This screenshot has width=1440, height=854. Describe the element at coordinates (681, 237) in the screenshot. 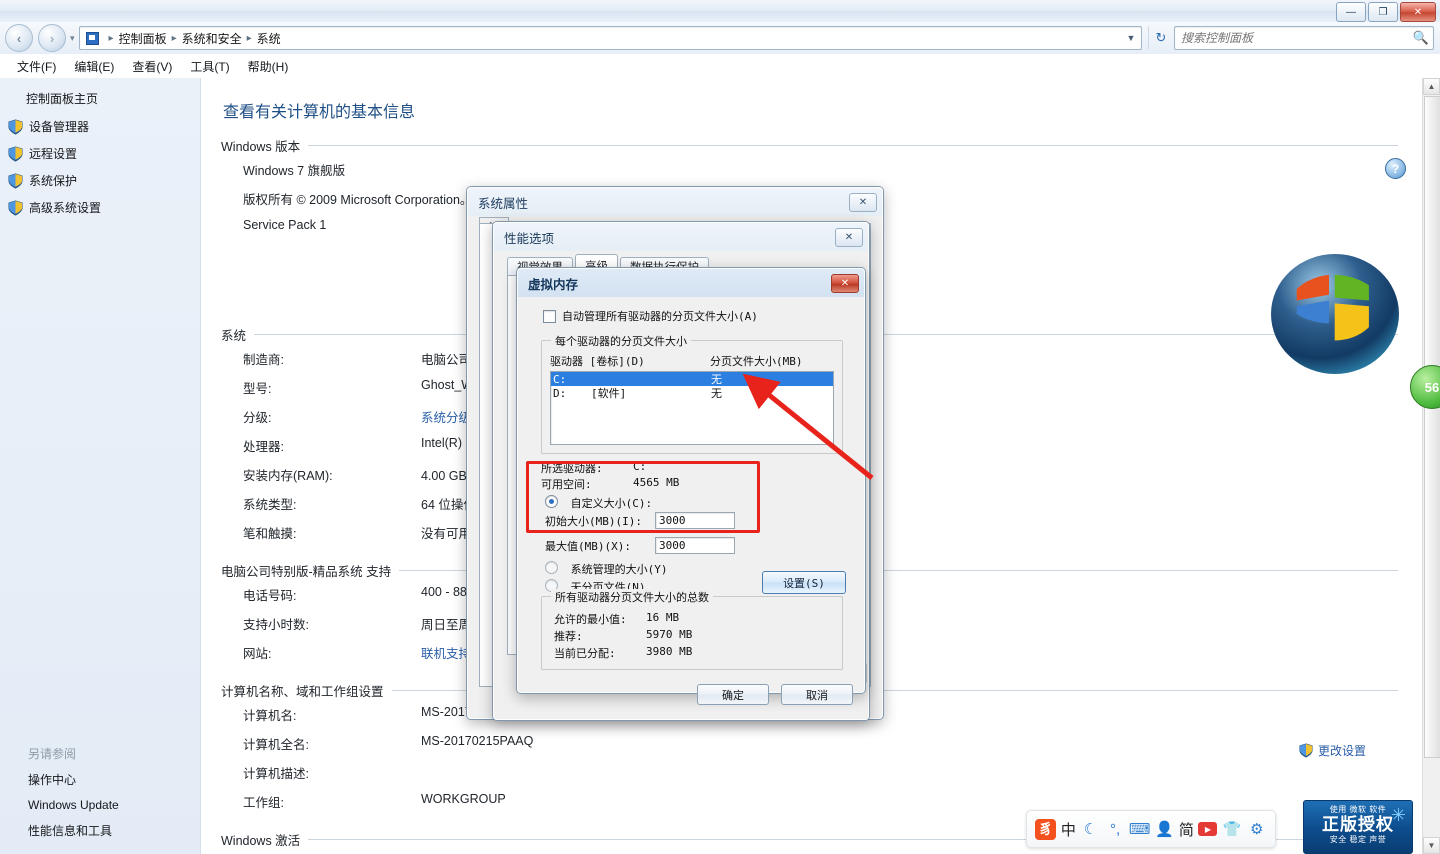

I see `dialog-titlebar: 性能选项 ✕` at that location.